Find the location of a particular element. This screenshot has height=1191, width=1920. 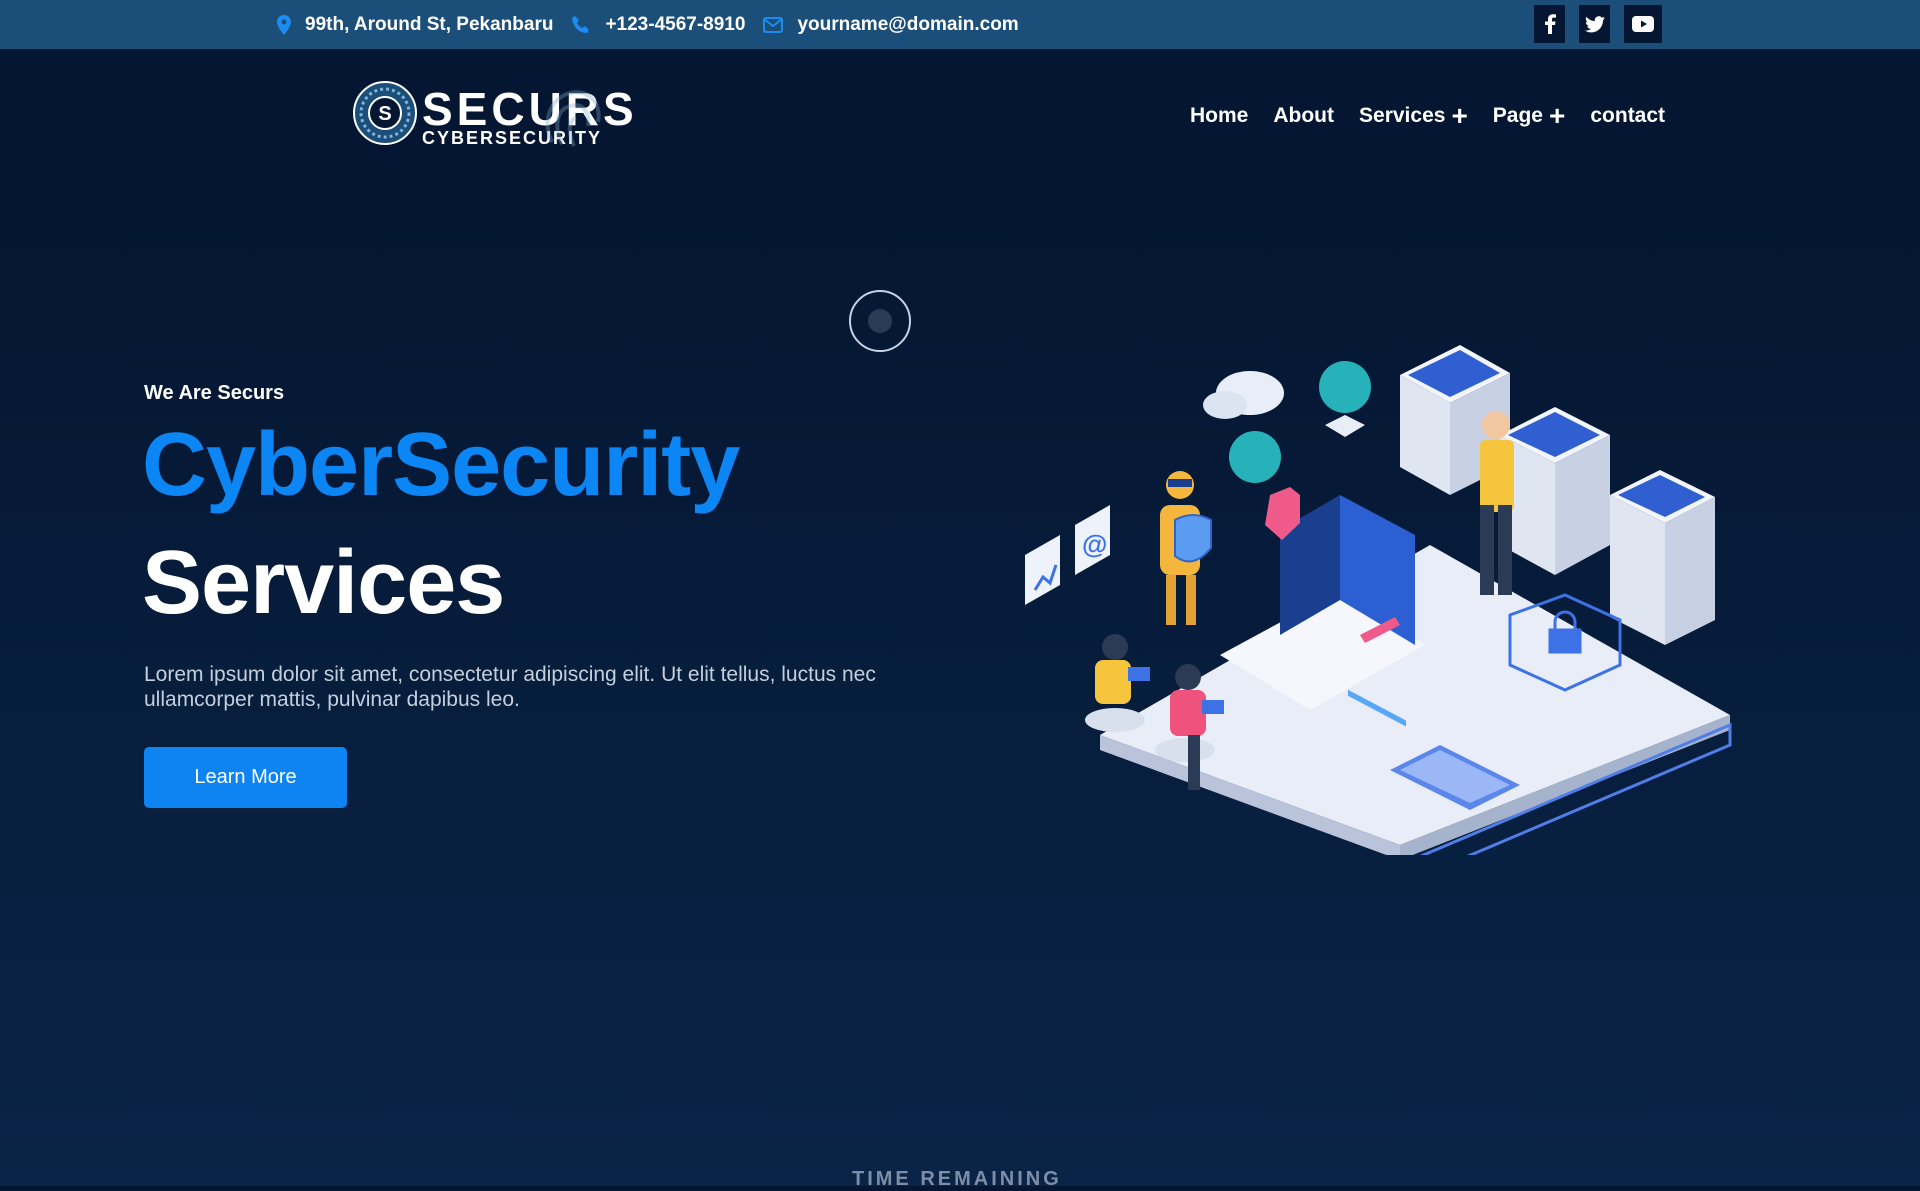

nav-item-services: Services + is located at coordinates (1413, 115).